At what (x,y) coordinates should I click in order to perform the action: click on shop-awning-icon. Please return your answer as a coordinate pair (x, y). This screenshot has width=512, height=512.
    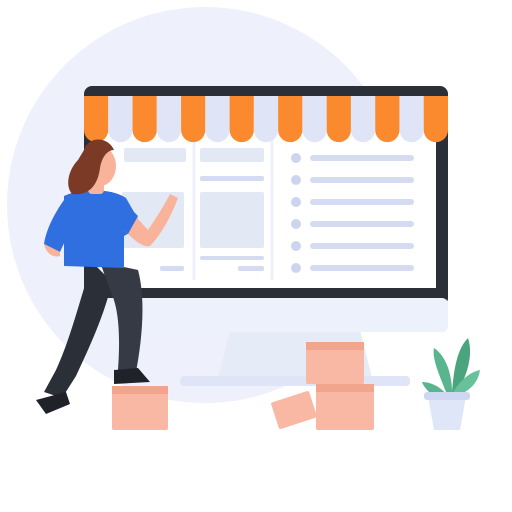
    Looking at the image, I should click on (266, 119).